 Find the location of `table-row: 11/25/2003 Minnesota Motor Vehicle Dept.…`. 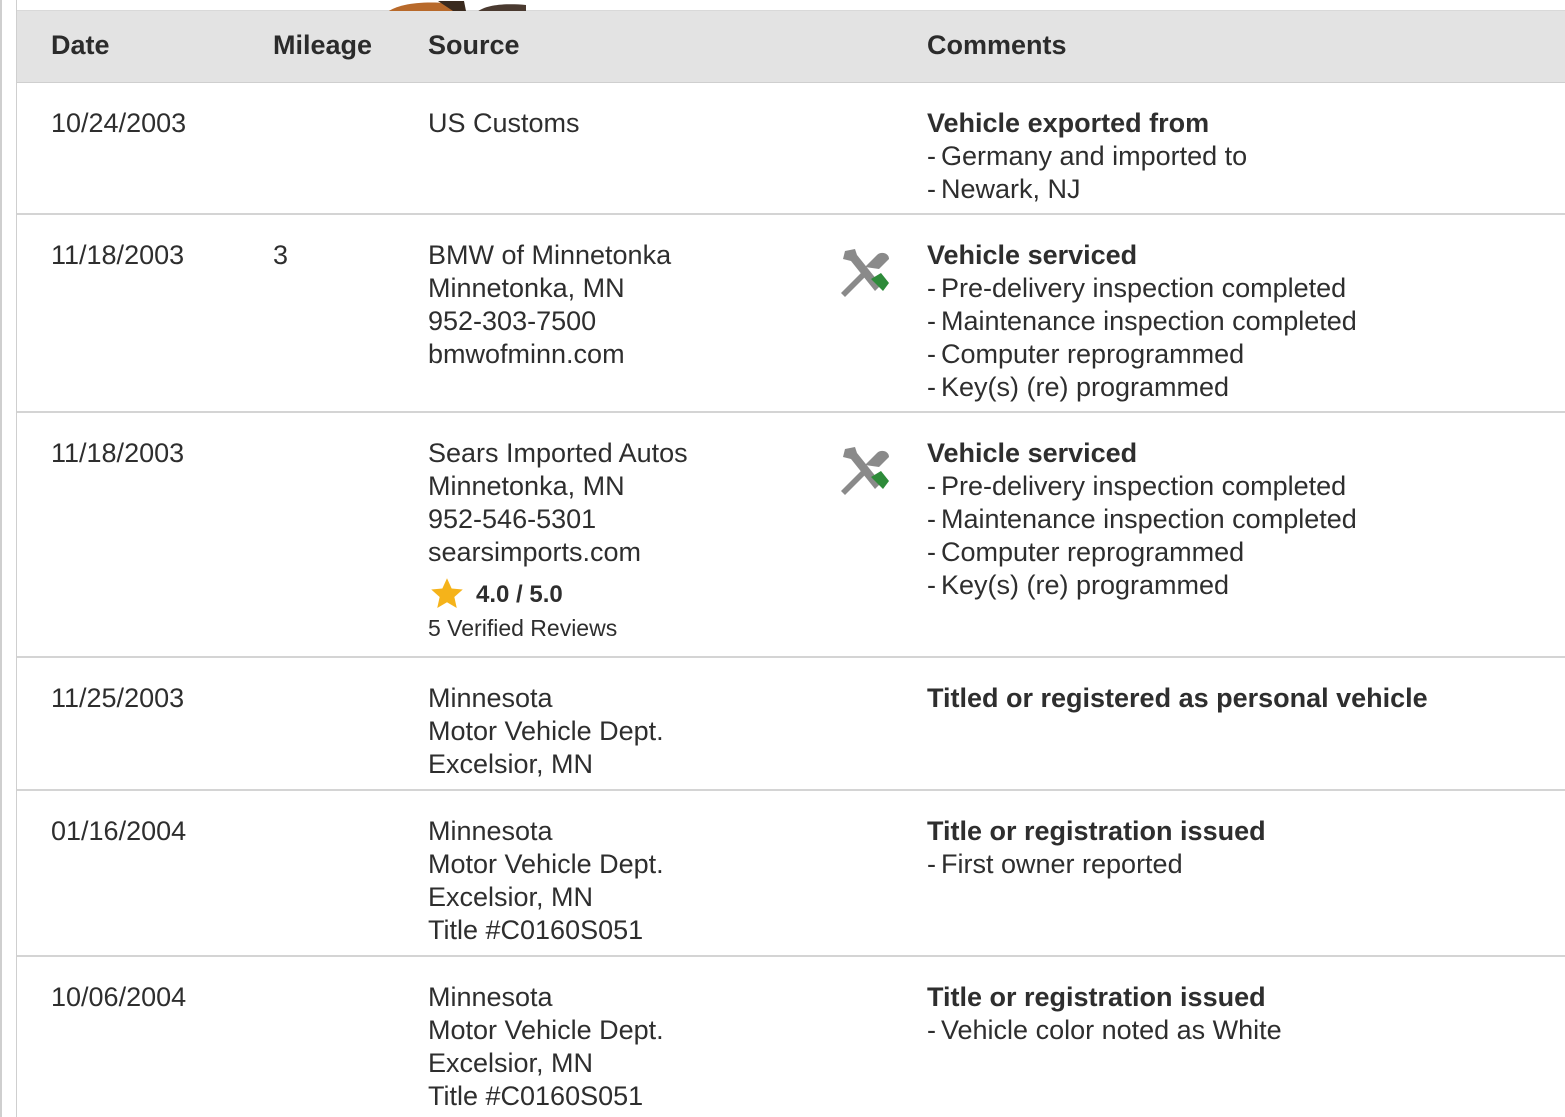

table-row: 11/25/2003 Minnesota Motor Vehicle Dept.… is located at coordinates (791, 724).